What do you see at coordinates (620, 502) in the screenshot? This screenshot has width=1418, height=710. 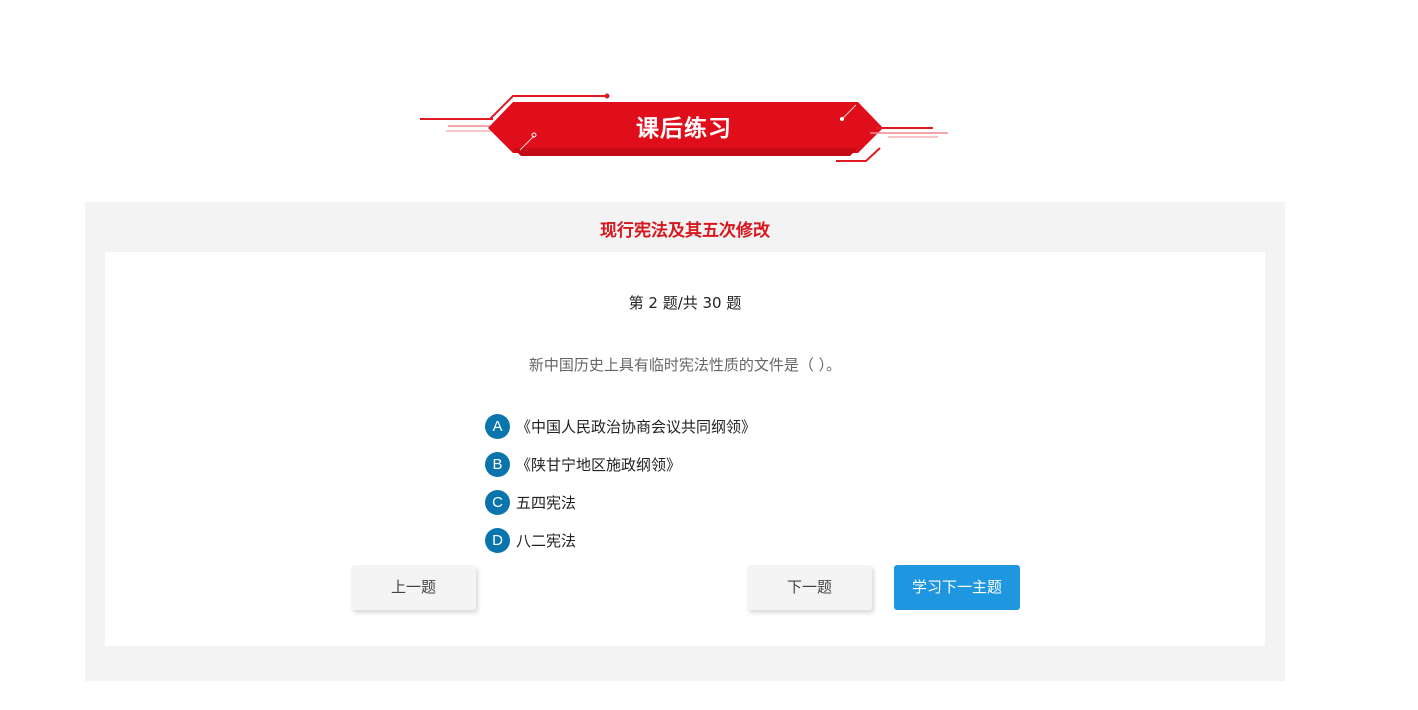 I see `option-c: C 五四宪法` at bounding box center [620, 502].